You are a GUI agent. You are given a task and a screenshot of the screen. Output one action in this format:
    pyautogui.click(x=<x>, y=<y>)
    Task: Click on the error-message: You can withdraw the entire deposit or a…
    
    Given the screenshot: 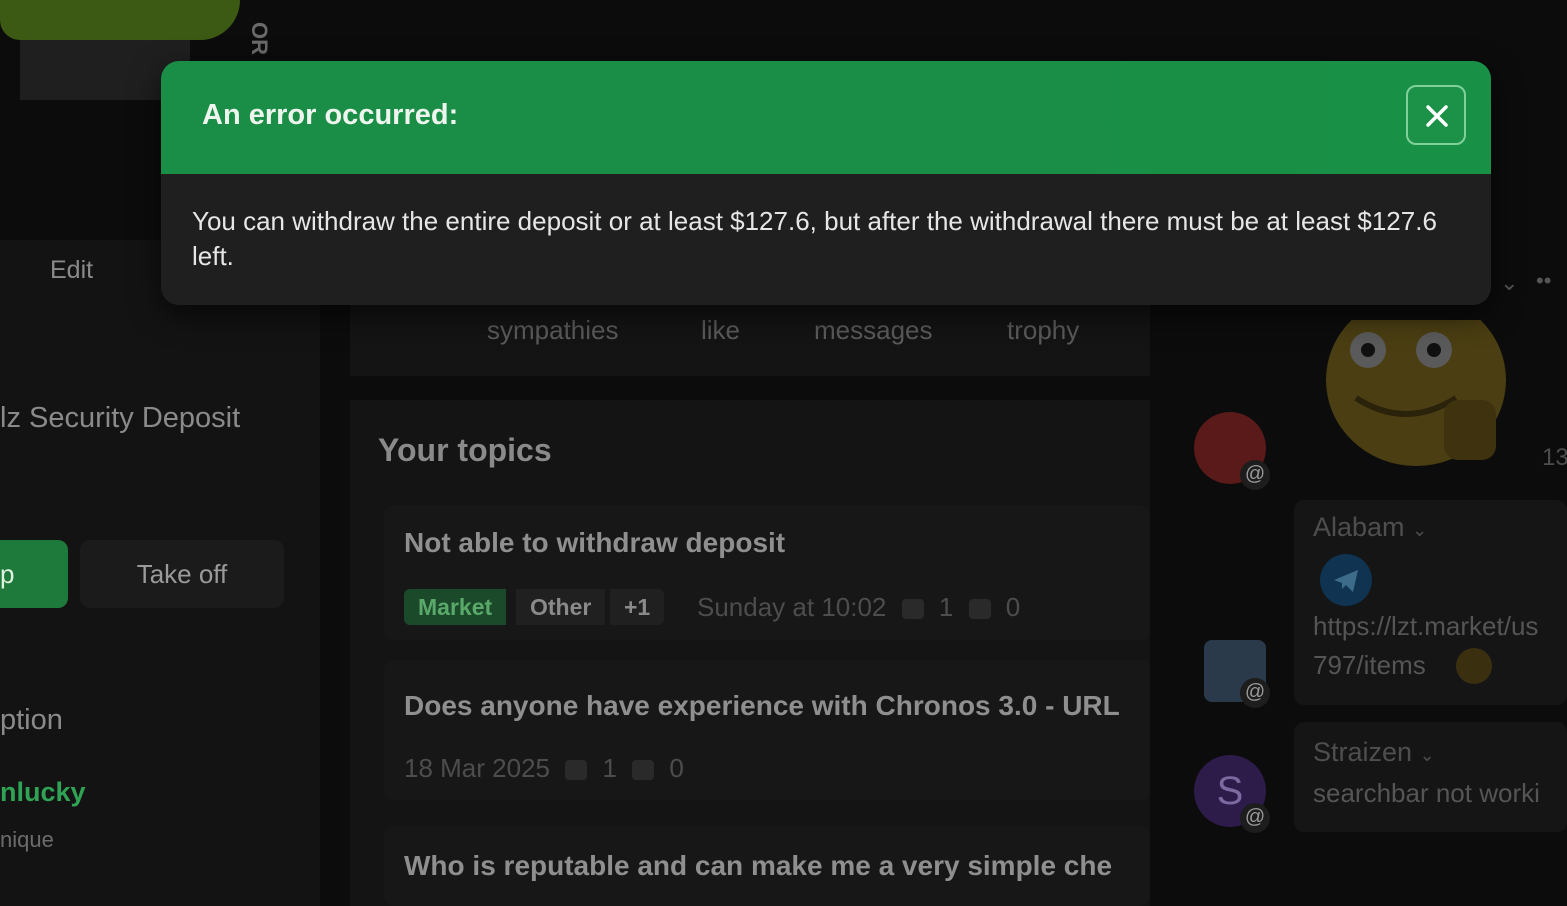 What is the action you would take?
    pyautogui.click(x=814, y=238)
    